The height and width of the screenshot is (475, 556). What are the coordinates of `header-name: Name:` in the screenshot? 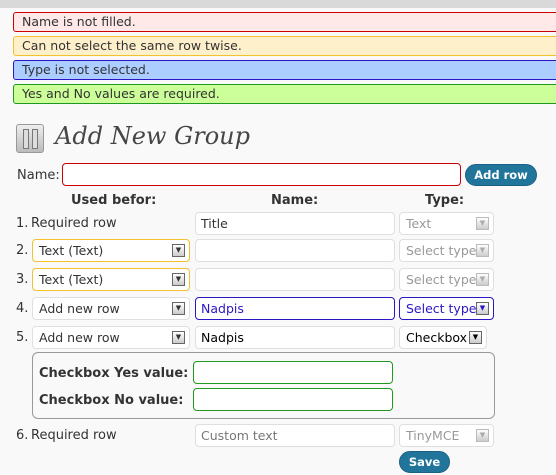 It's located at (295, 200).